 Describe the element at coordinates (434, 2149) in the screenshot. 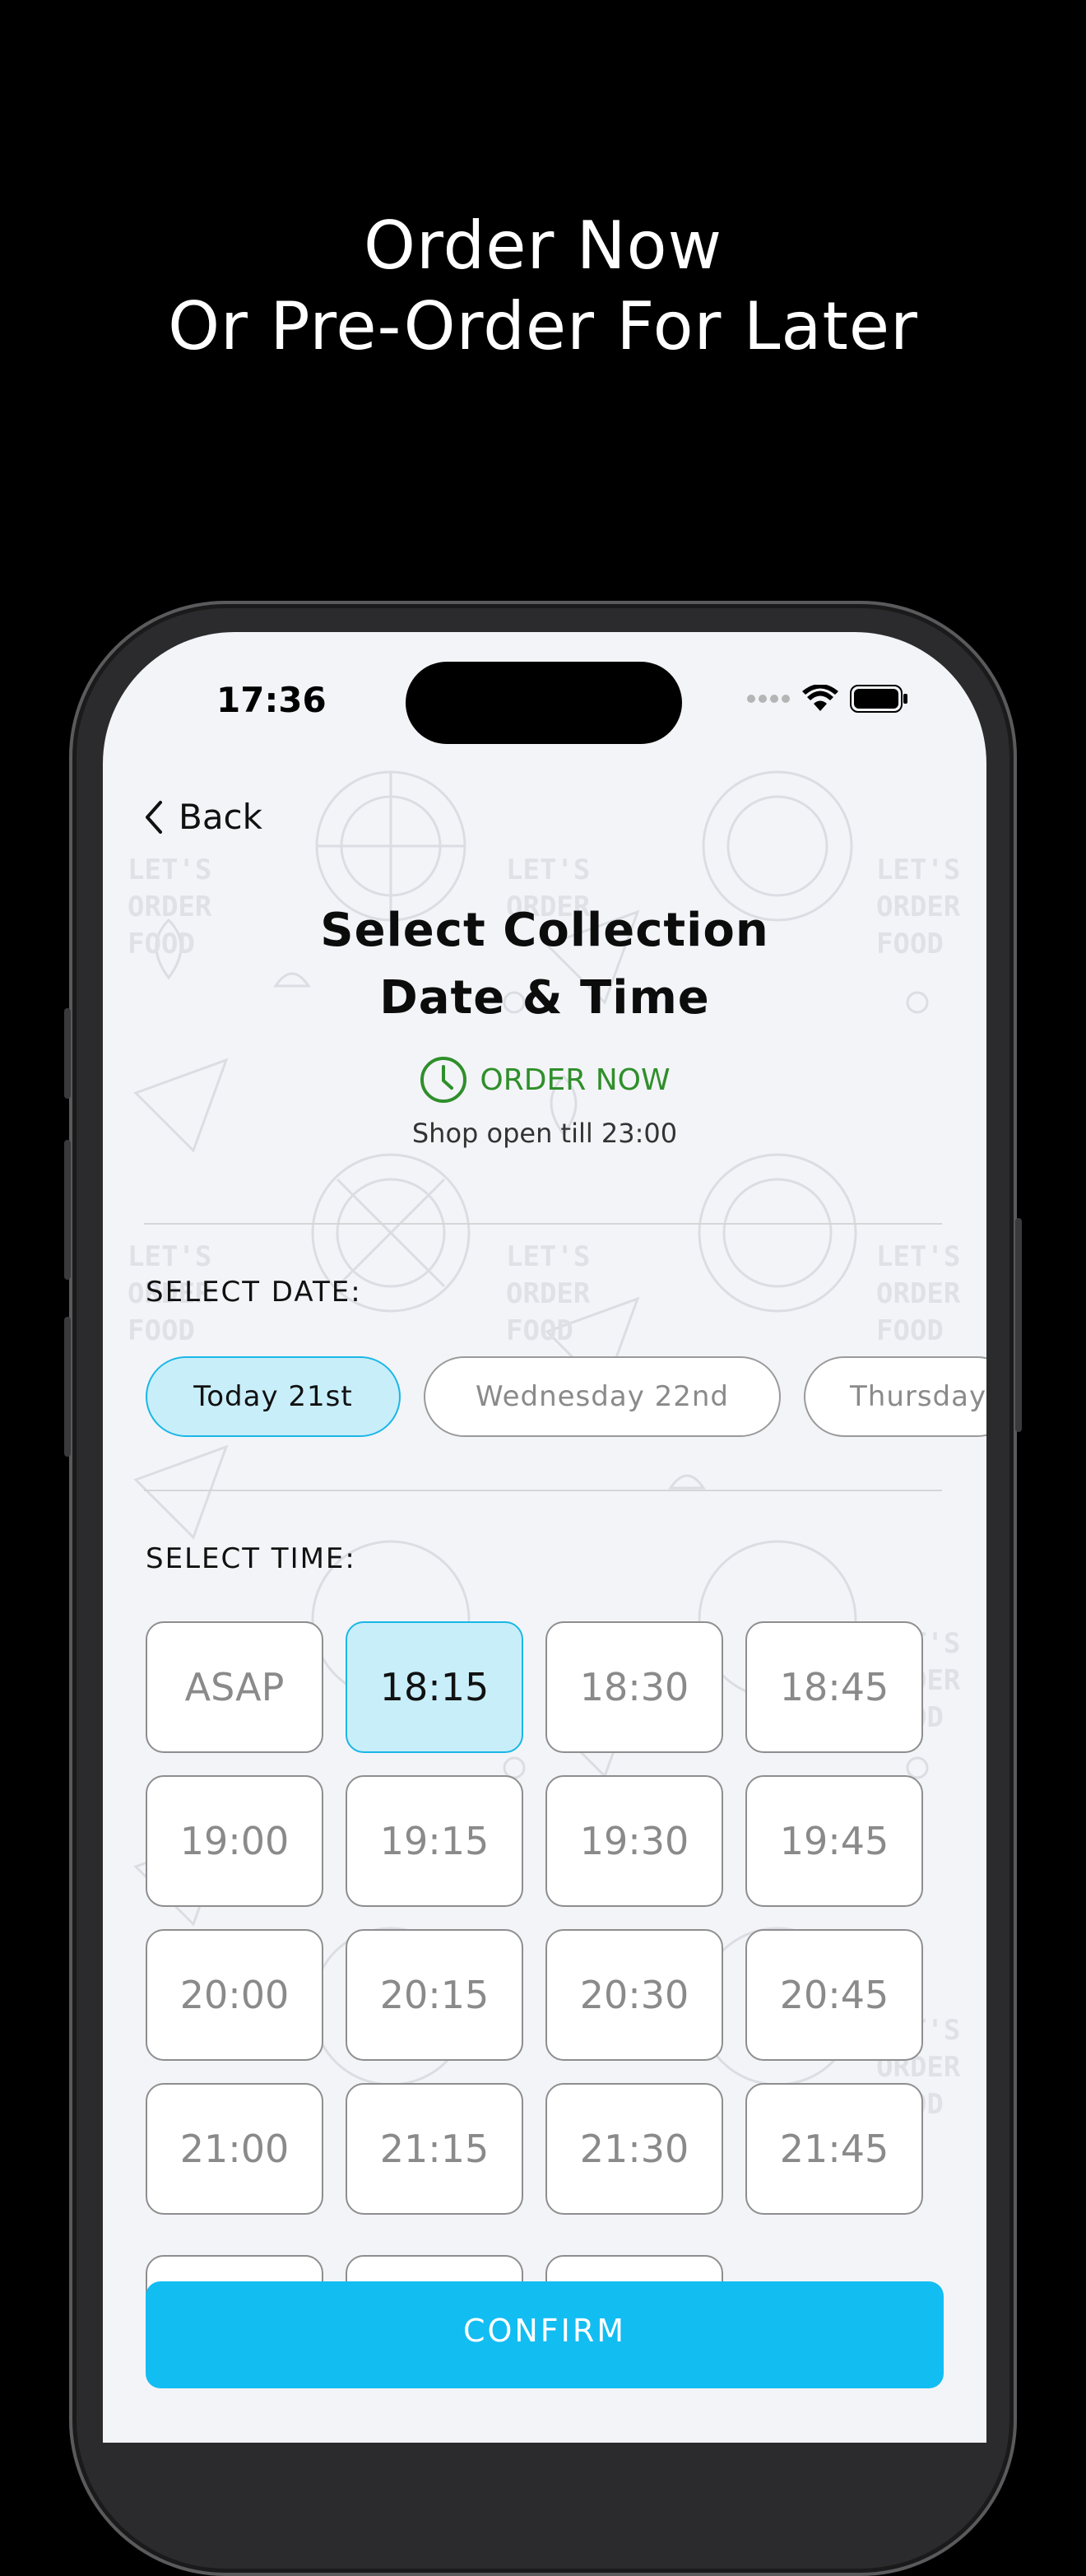

I see `time-slot: 21:15` at that location.